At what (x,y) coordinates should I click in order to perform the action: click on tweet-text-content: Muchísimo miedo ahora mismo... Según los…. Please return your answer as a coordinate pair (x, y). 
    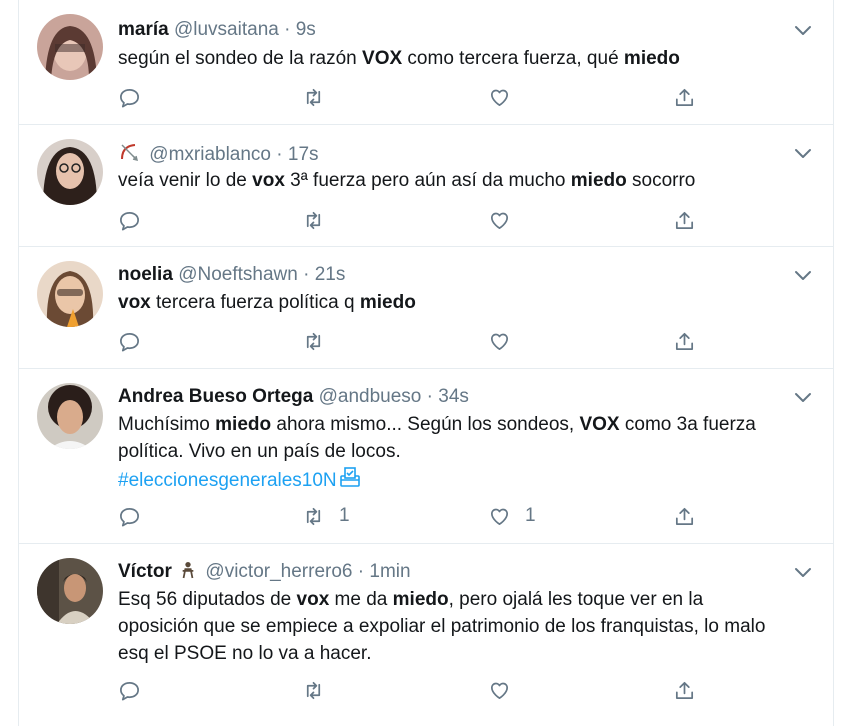
    Looking at the image, I should click on (437, 438).